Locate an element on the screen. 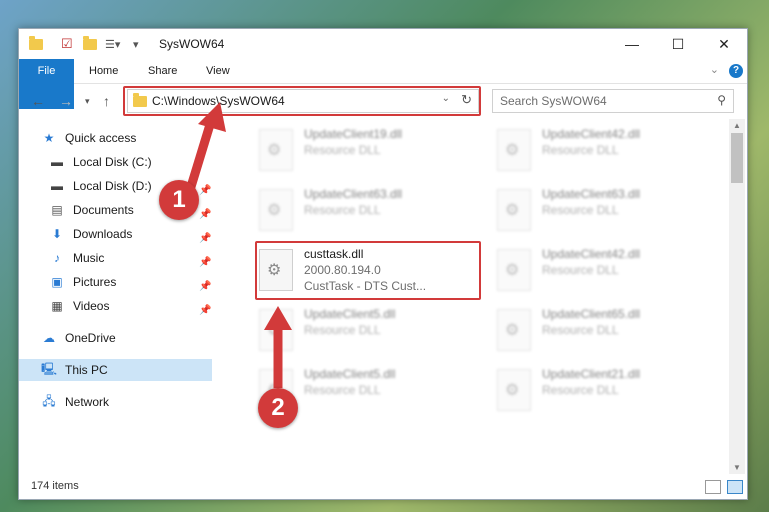  step-badge-1: 1 is located at coordinates (179, 200).